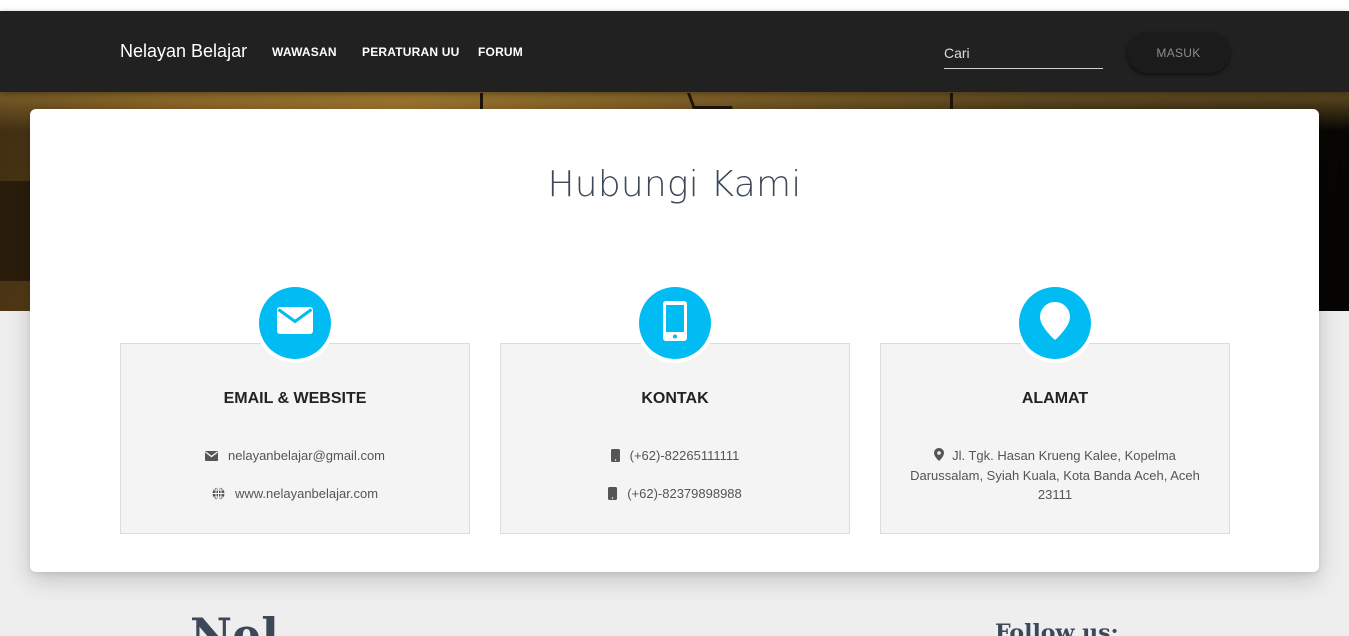  Describe the element at coordinates (675, 398) in the screenshot. I see `kontak-title: KONTAK` at that location.